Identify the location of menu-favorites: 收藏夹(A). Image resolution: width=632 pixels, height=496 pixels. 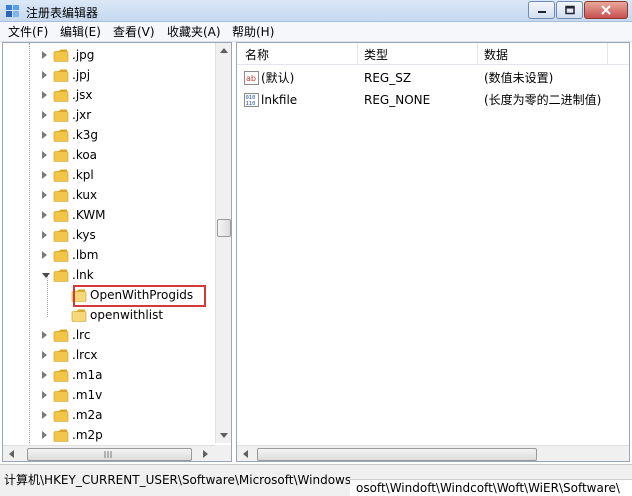
(194, 32).